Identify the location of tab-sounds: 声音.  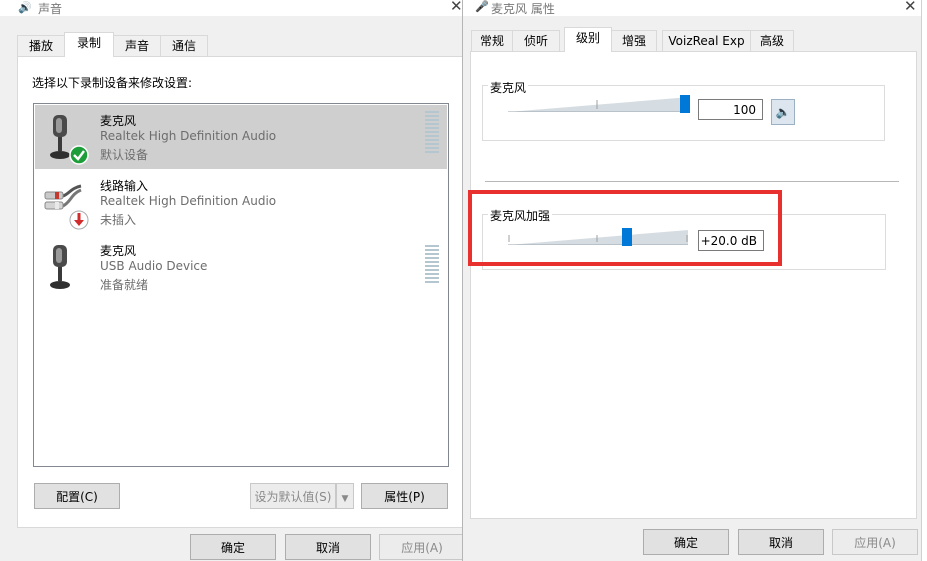
(137, 46).